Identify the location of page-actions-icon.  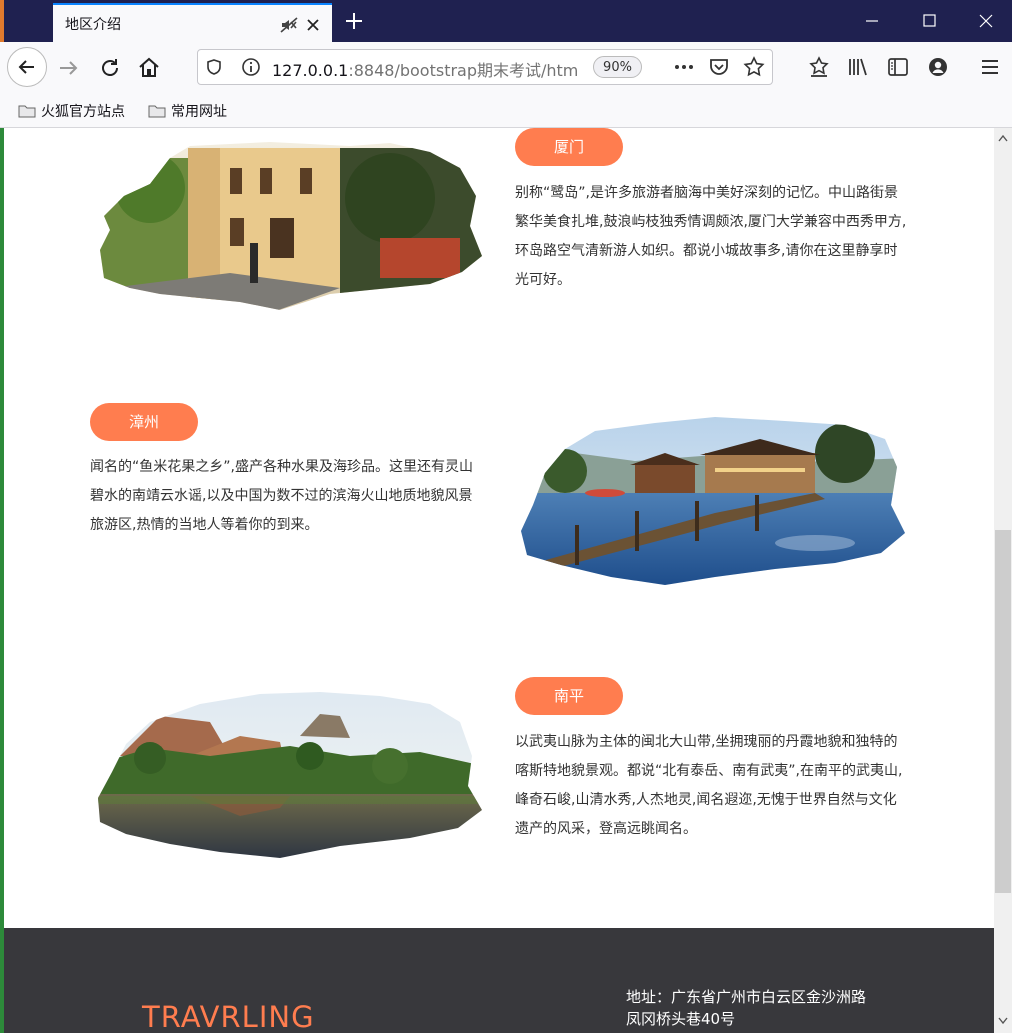
(684, 67).